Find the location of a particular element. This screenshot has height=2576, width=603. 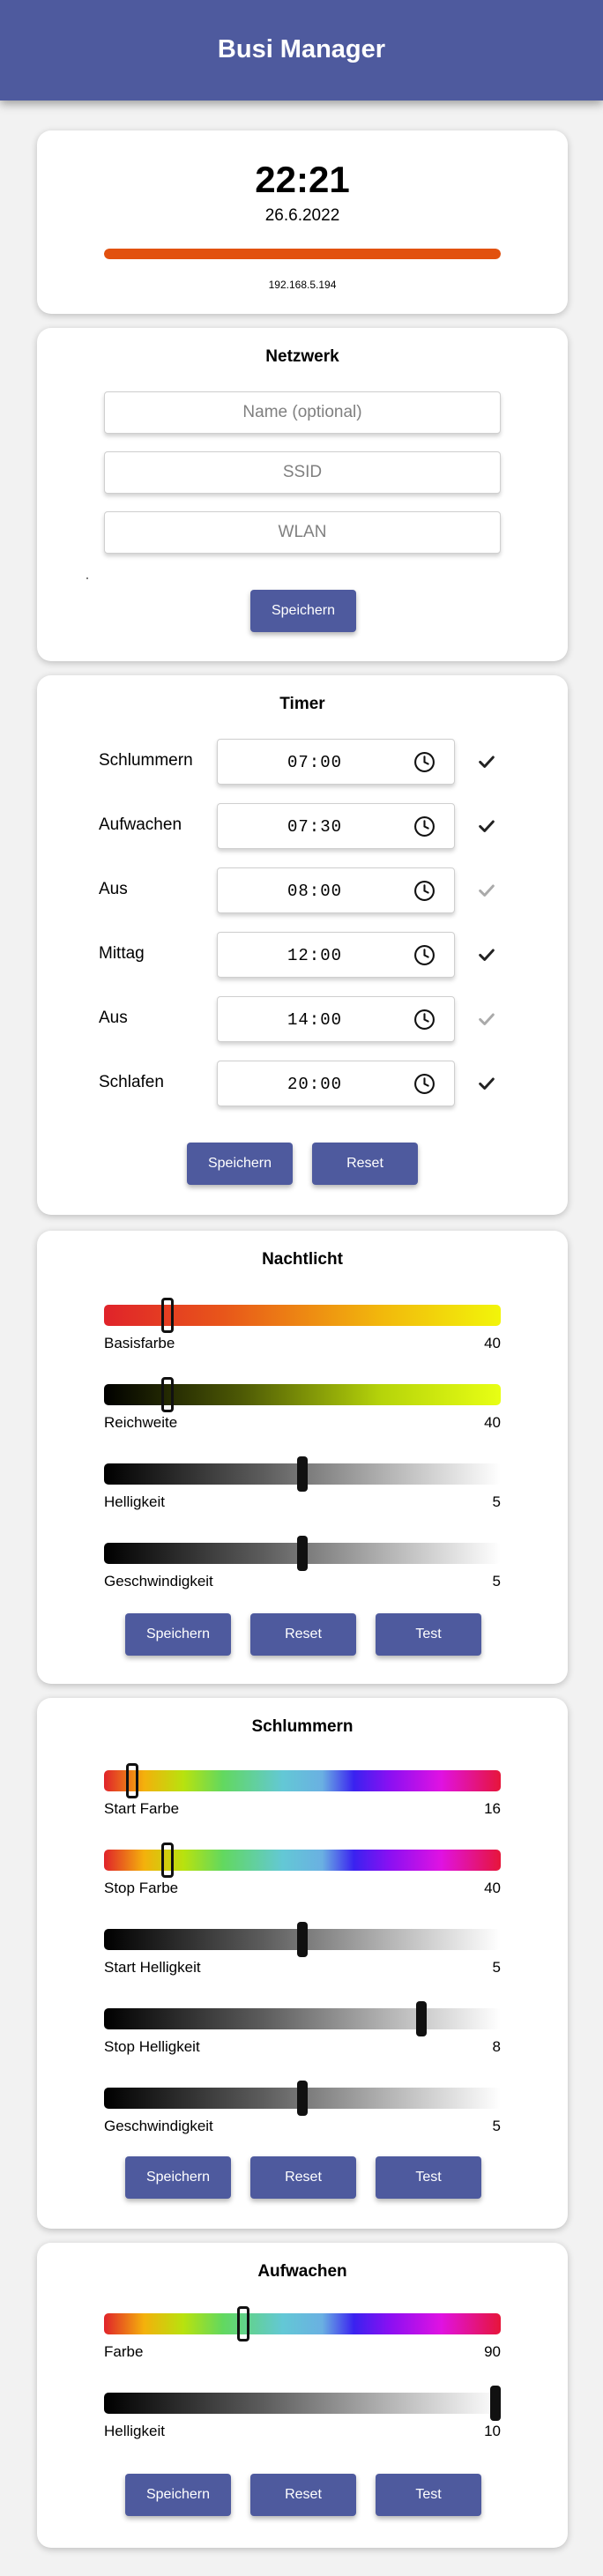

slider-label: Basisfarbe is located at coordinates (139, 1343).